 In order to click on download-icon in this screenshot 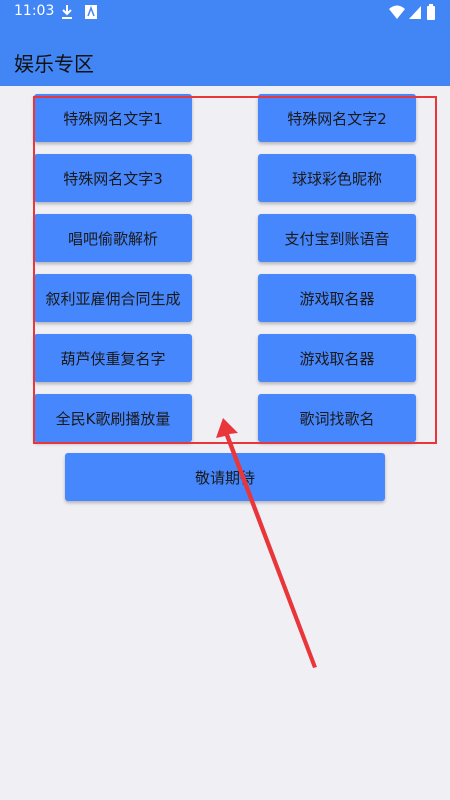, I will do `click(67, 14)`.